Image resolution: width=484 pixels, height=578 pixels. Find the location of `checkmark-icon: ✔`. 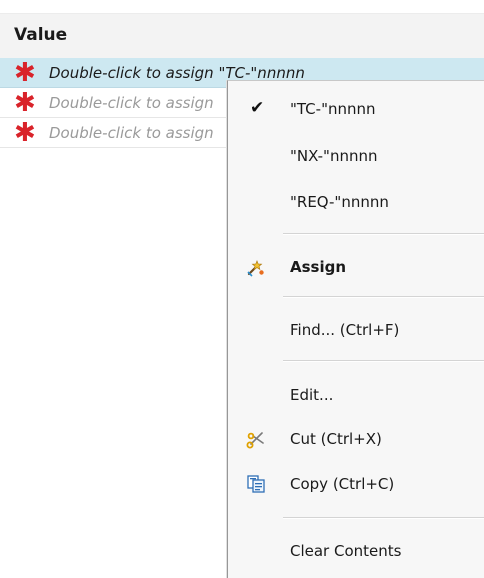

checkmark-icon: ✔ is located at coordinates (257, 108).